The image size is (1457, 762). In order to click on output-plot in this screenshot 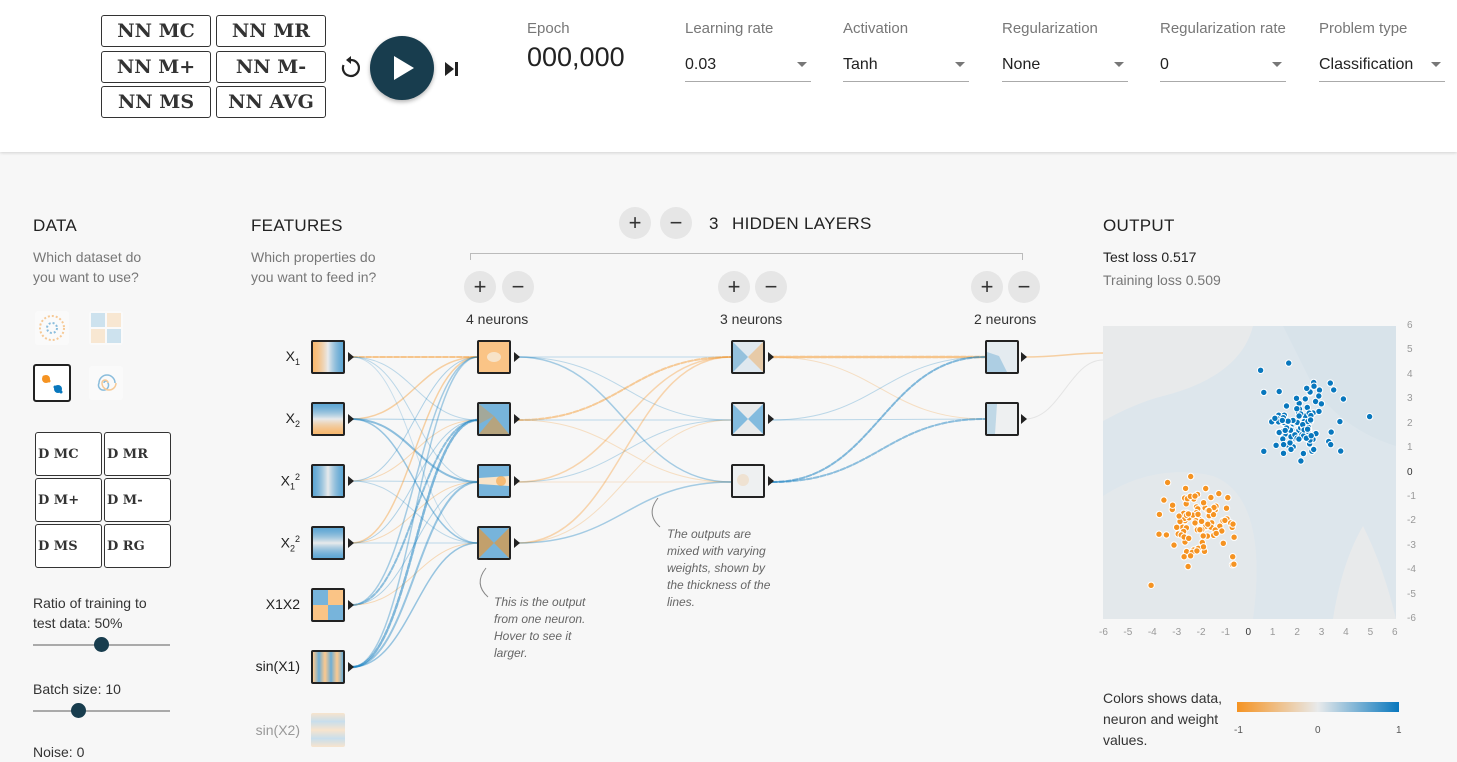, I will do `click(1249, 472)`.